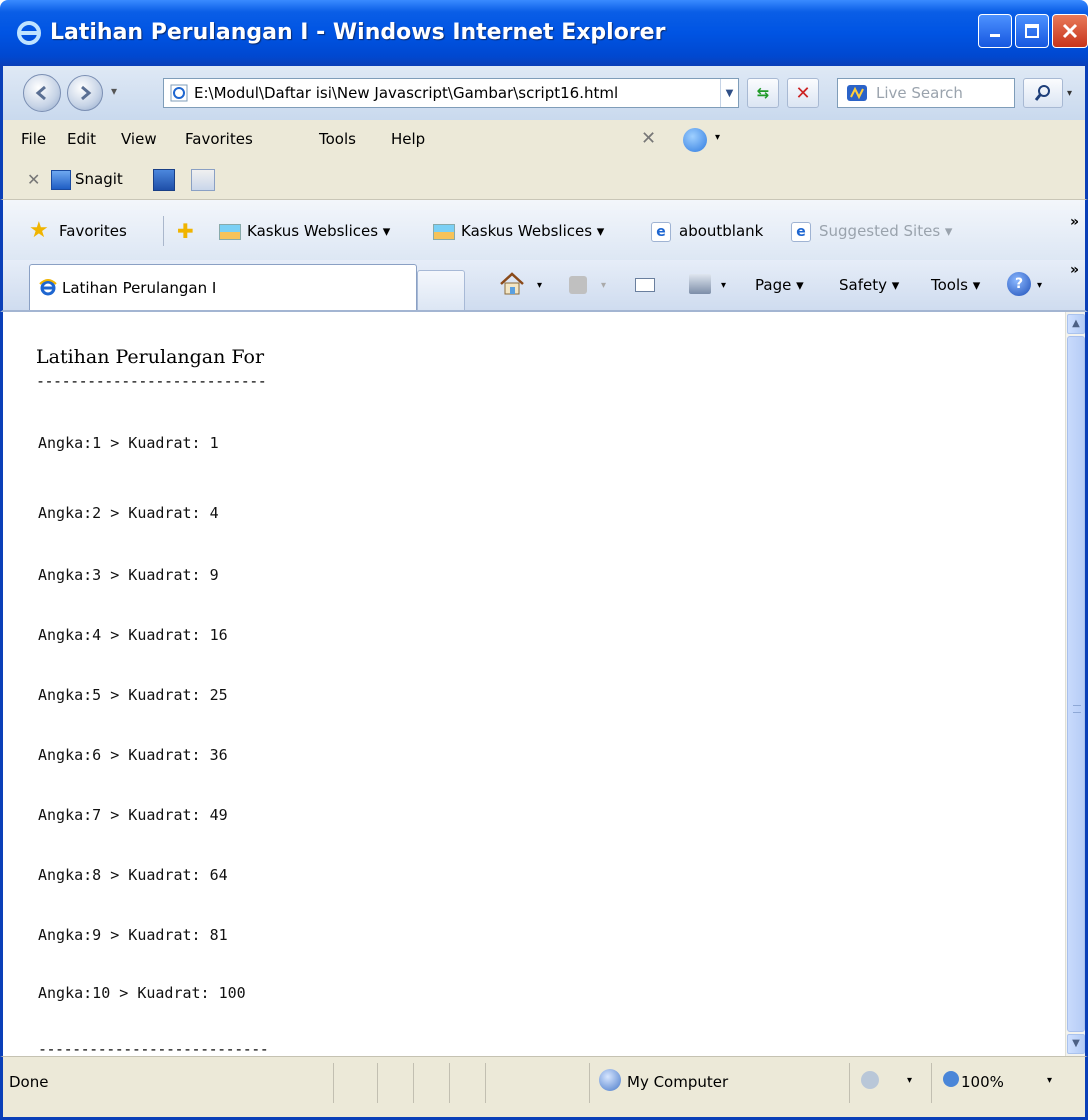  I want to click on feeds-dropdown: ▾, so click(603, 285).